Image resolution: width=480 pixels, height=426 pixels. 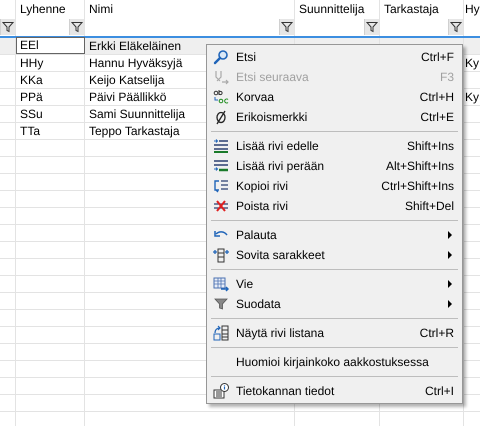 What do you see at coordinates (135, 63) in the screenshot?
I see `table-cell: Hannu Hyväksyjä` at bounding box center [135, 63].